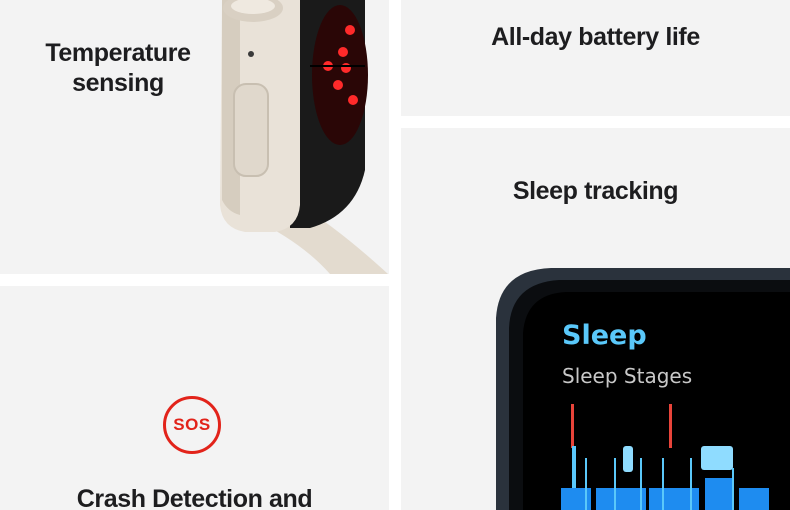 This screenshot has width=790, height=510. Describe the element at coordinates (595, 37) in the screenshot. I see `battery-caption: All-day battery life` at that location.